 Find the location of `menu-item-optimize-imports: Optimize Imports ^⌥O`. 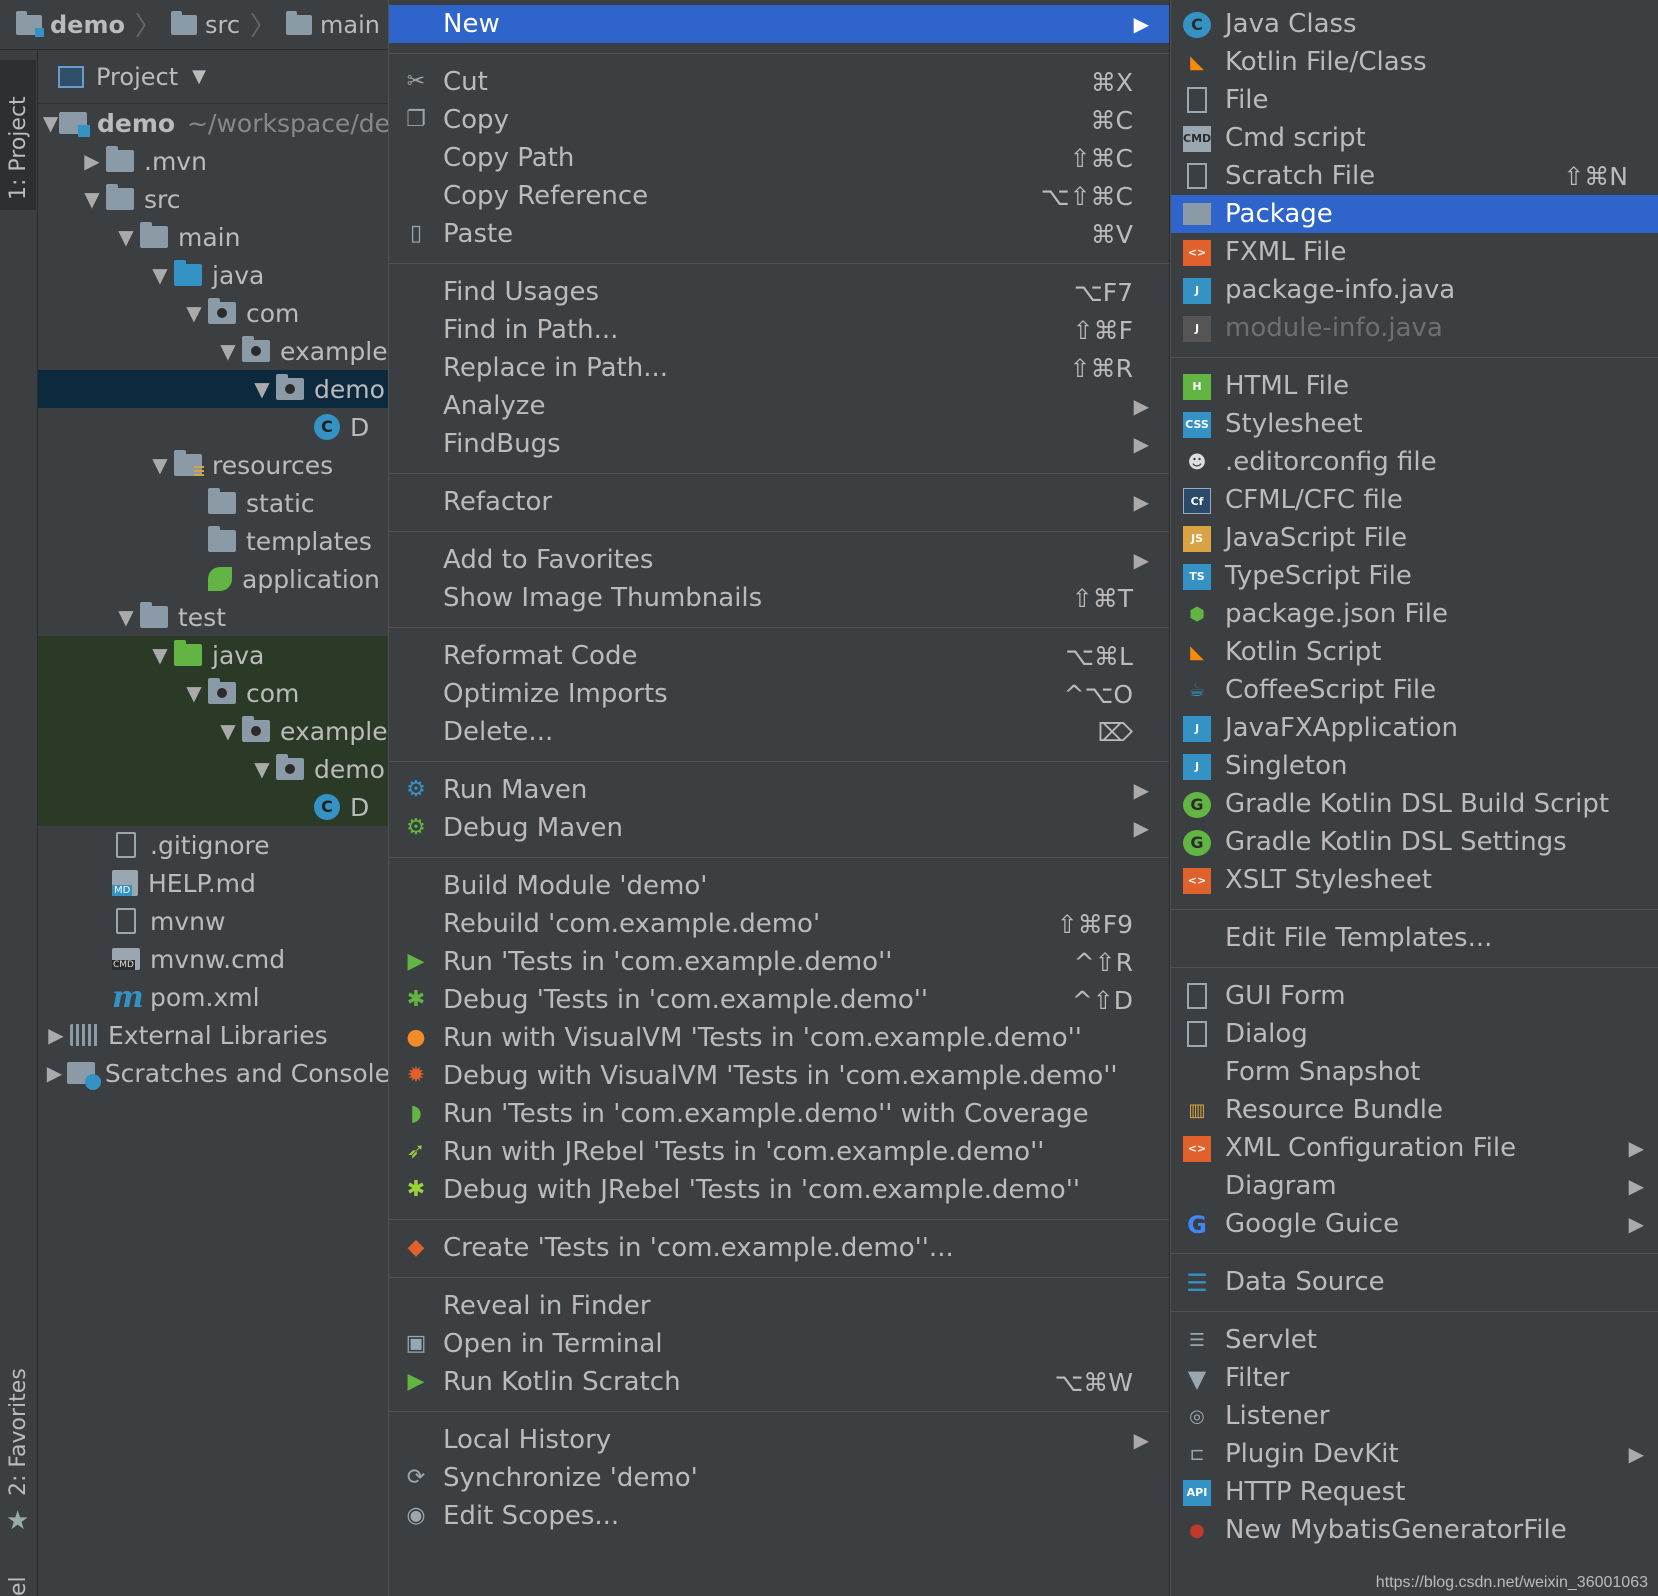

menu-item-optimize-imports: Optimize Imports ^⌥O is located at coordinates (779, 694).